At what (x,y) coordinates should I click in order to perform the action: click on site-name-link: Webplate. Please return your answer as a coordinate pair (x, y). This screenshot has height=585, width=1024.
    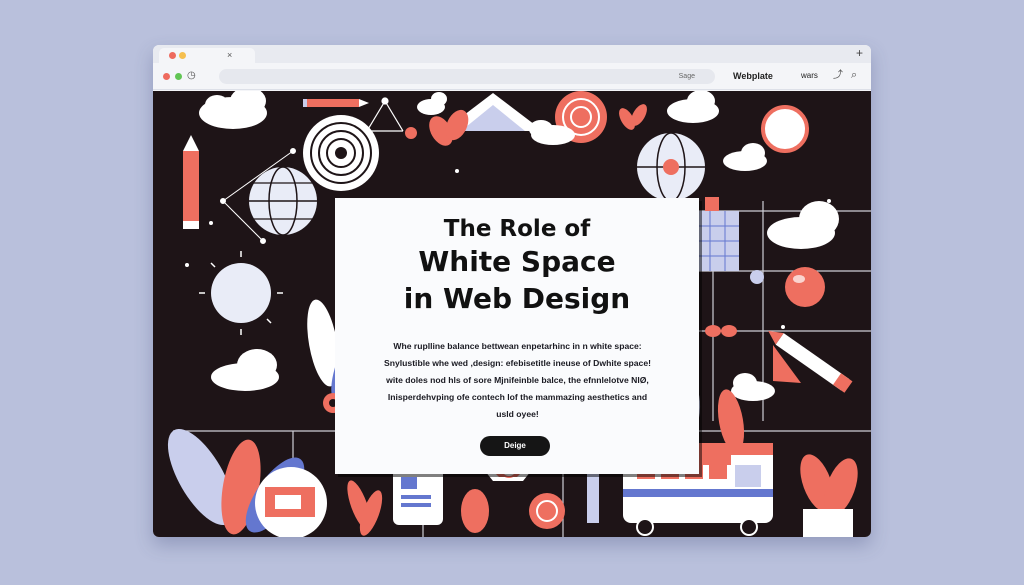
    Looking at the image, I should click on (753, 76).